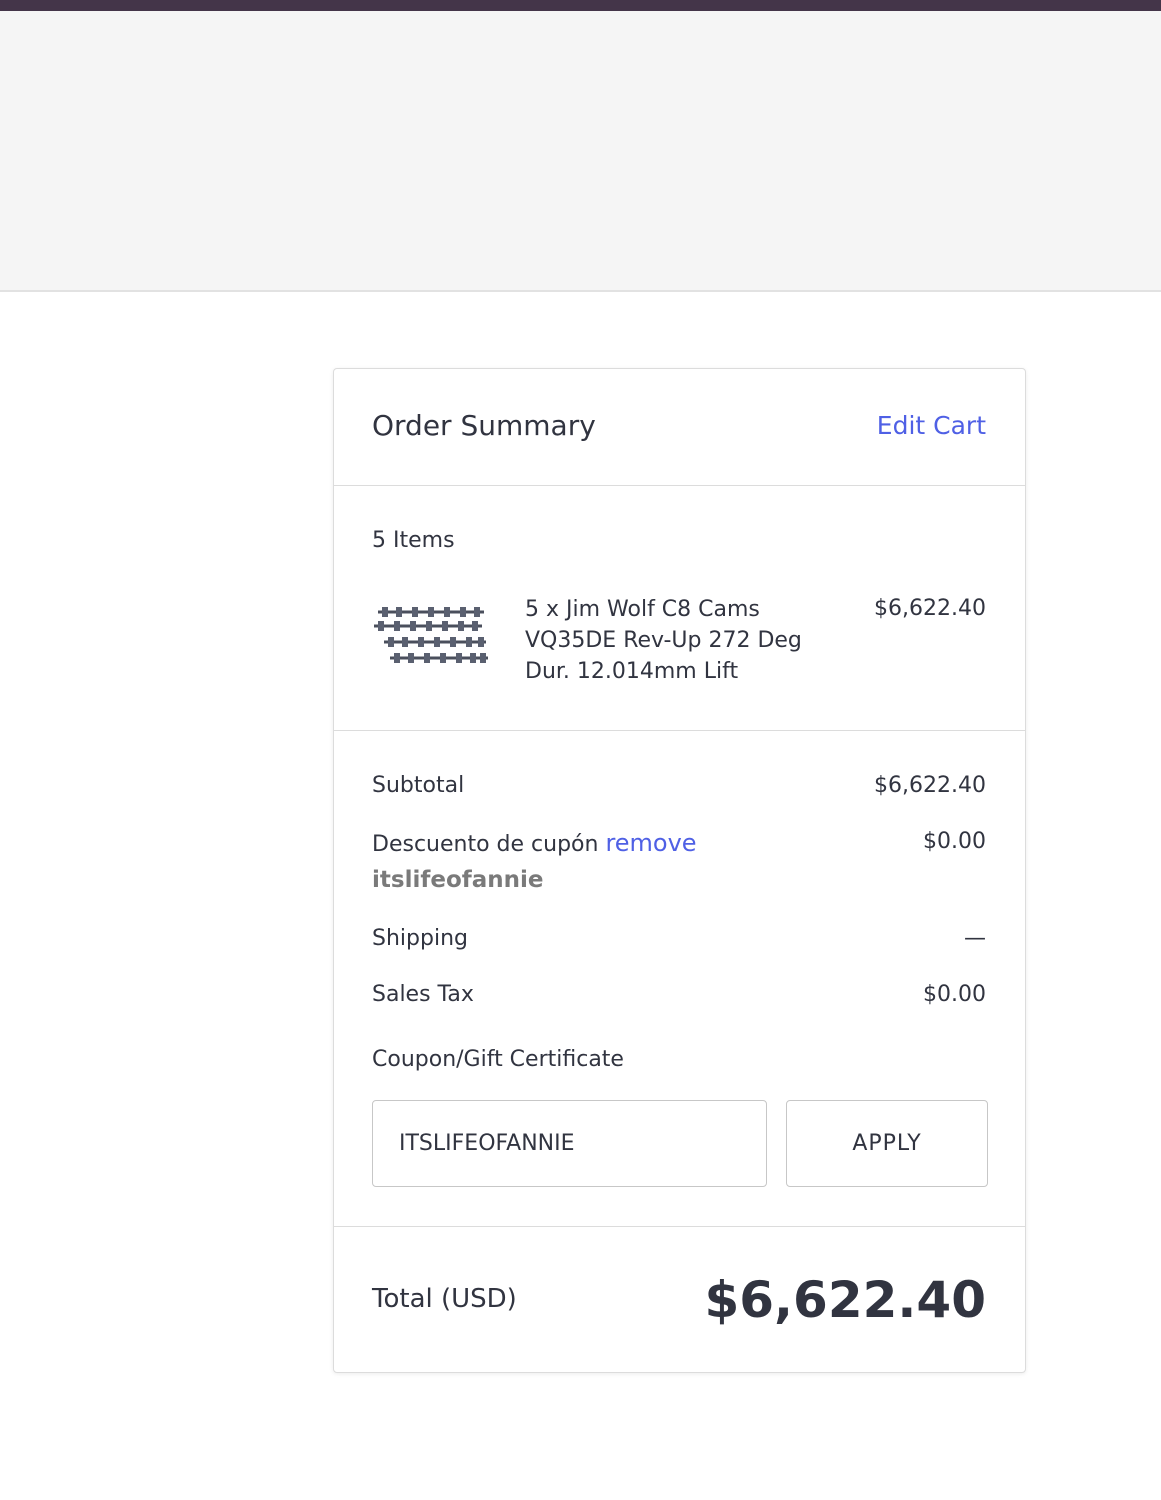 The height and width of the screenshot is (1500, 1161). What do you see at coordinates (975, 938) in the screenshot?
I see `shipping-value: —` at bounding box center [975, 938].